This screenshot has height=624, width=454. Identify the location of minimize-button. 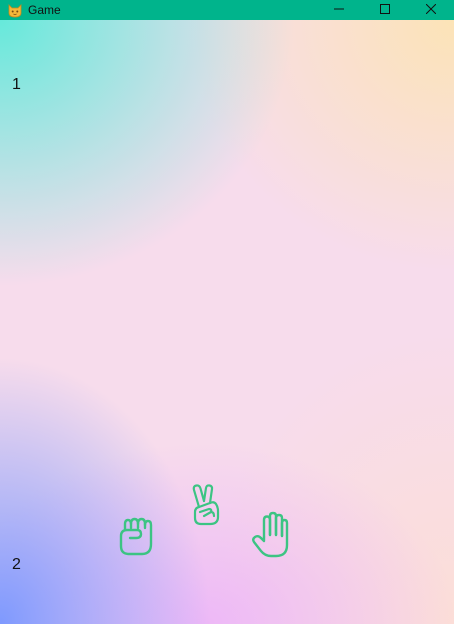
(339, 10).